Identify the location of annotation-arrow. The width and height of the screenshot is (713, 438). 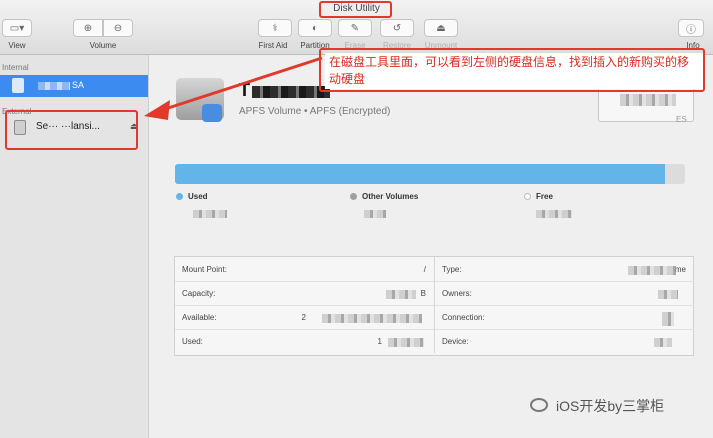
(233, 88).